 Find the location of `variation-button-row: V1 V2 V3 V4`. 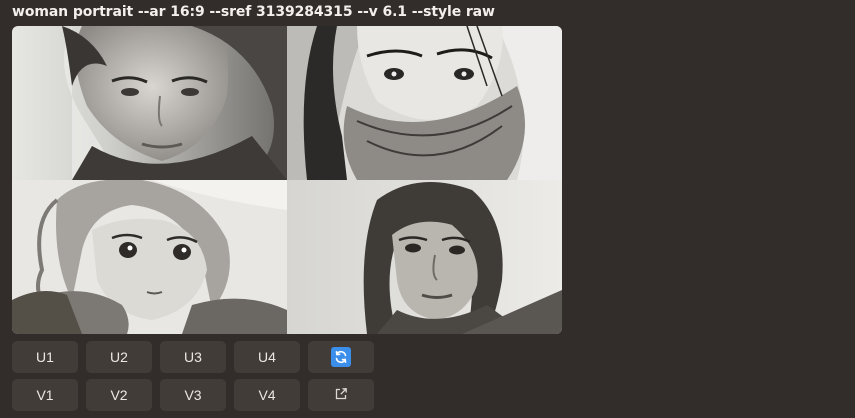

variation-button-row: V1 V2 V3 V4 is located at coordinates (193, 395).